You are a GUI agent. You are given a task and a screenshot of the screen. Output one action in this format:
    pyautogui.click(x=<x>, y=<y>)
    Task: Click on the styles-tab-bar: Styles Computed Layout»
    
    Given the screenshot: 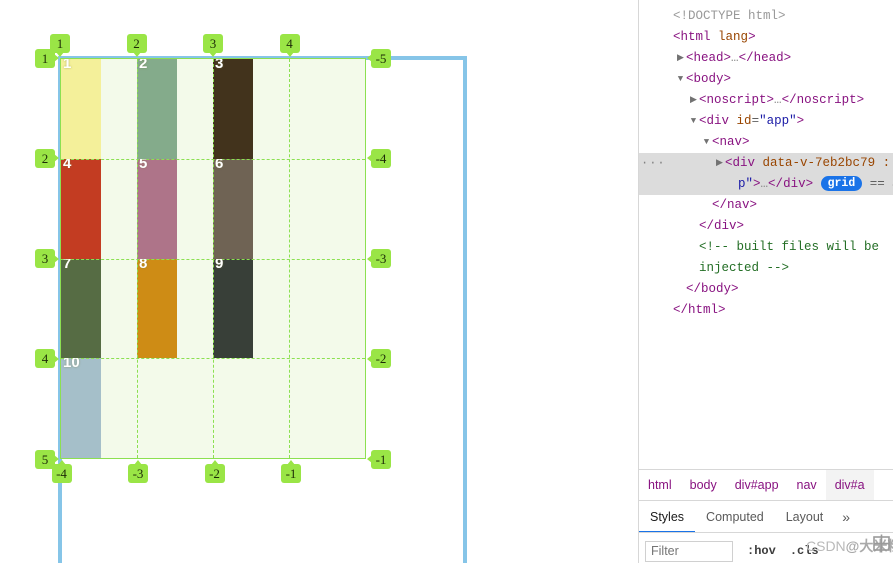 What is the action you would take?
    pyautogui.click(x=766, y=516)
    